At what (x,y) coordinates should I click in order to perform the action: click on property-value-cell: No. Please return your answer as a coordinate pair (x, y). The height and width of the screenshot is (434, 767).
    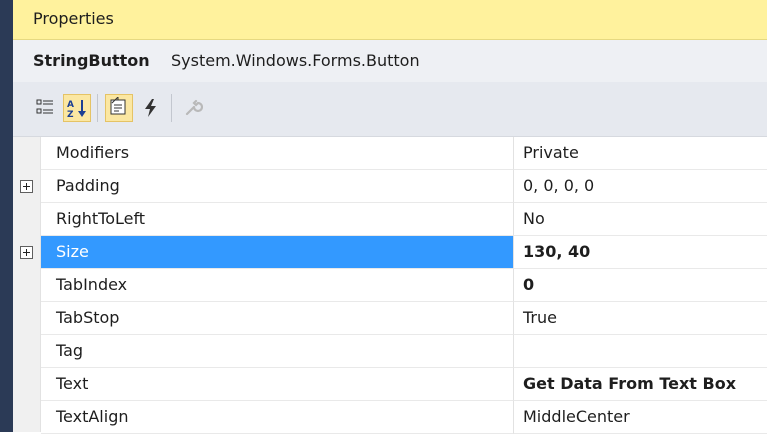
    Looking at the image, I should click on (640, 219).